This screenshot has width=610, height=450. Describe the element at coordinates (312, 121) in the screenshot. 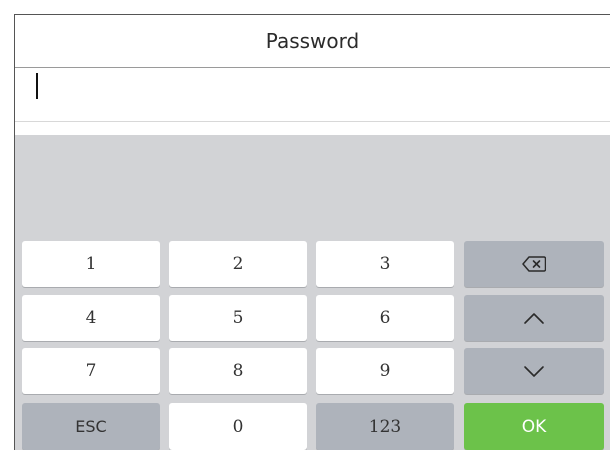

I see `input-divider` at that location.